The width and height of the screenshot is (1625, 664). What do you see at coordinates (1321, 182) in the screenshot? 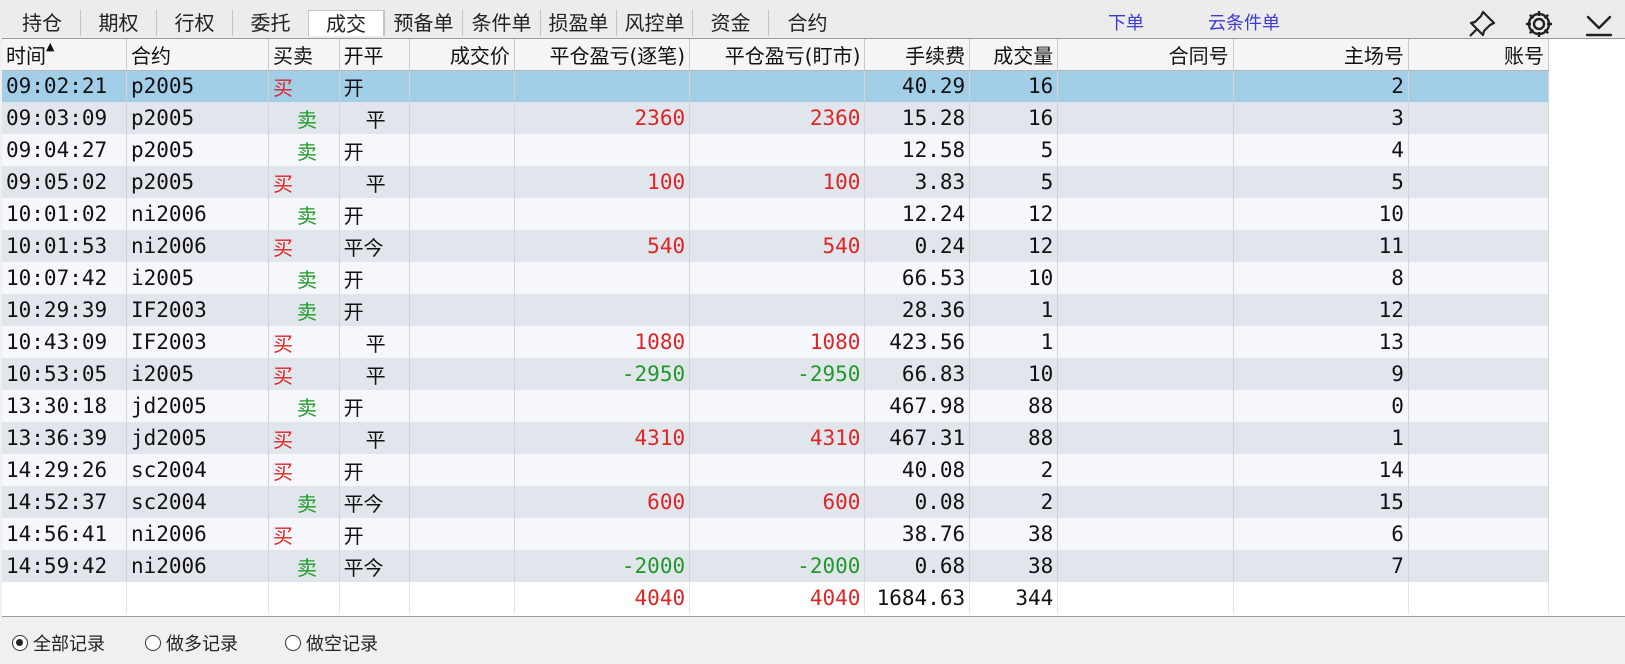
I see `cell-seat: 5` at bounding box center [1321, 182].